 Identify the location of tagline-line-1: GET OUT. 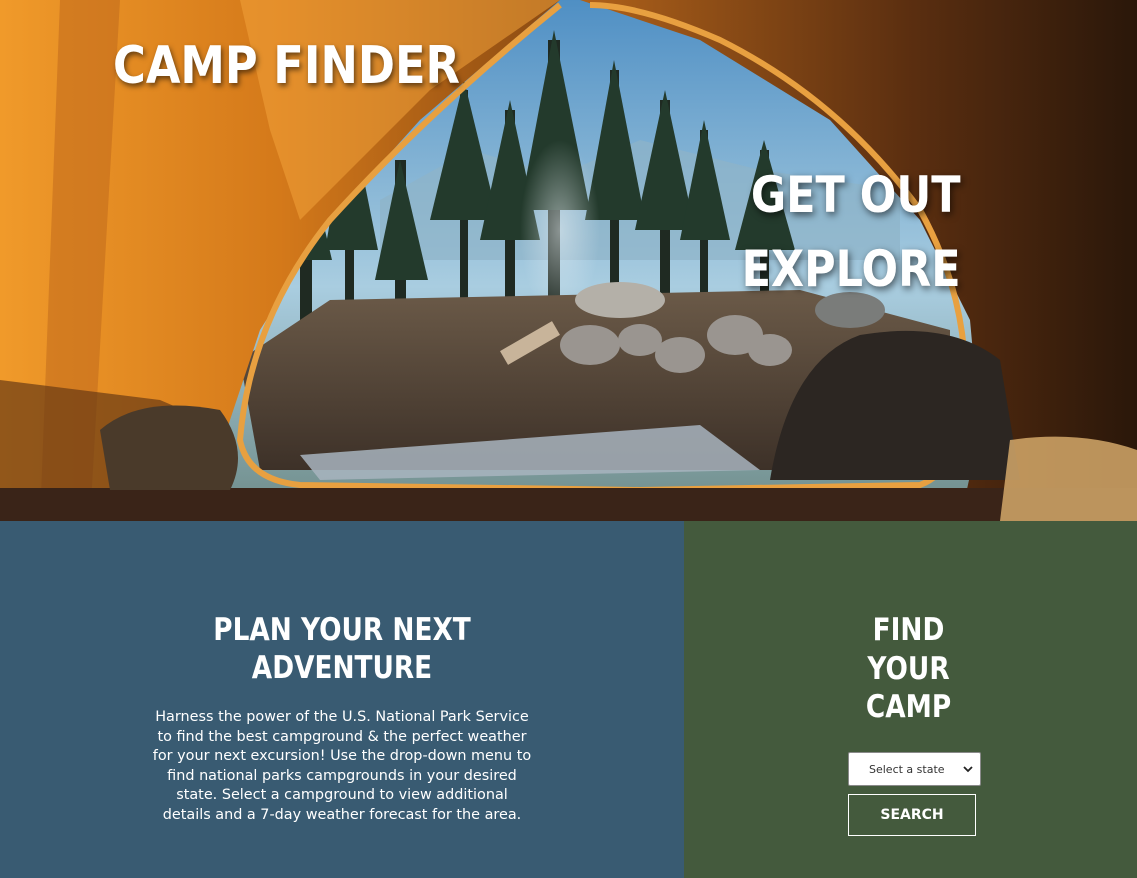
(856, 195).